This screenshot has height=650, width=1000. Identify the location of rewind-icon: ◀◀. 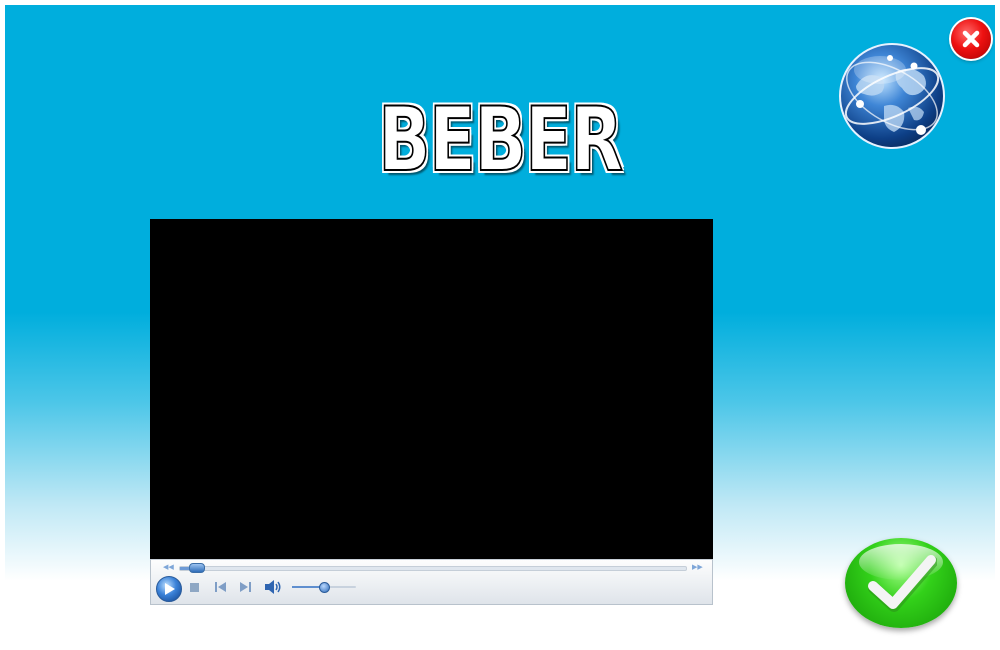
(168, 567).